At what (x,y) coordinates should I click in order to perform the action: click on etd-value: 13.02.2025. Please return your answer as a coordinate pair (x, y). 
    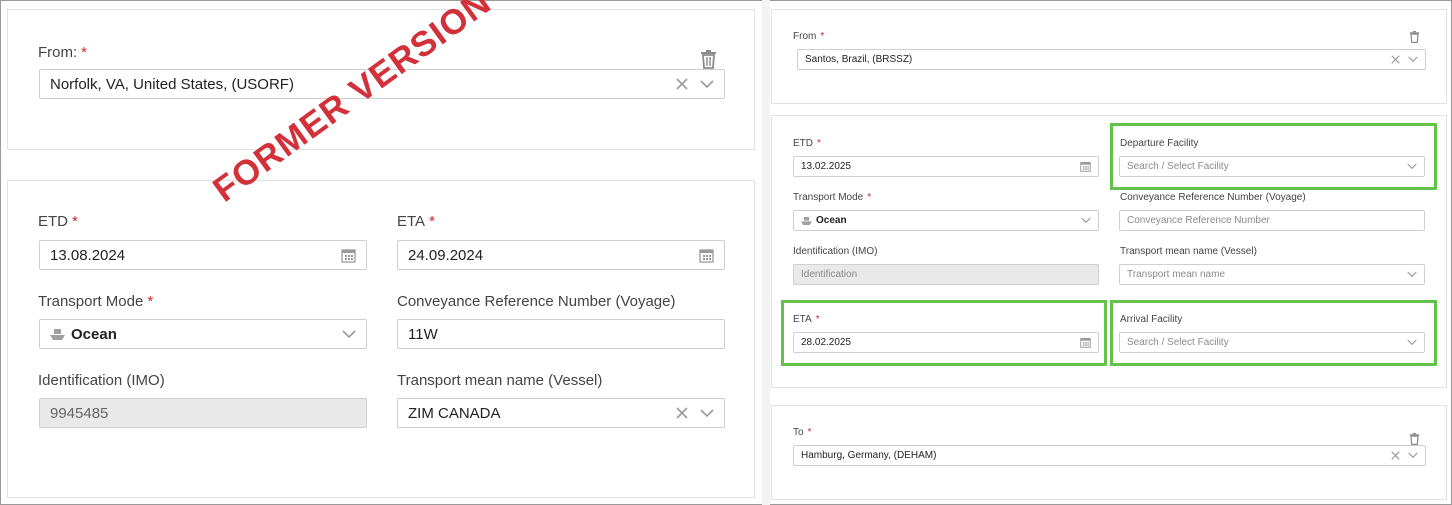
    Looking at the image, I should click on (826, 166).